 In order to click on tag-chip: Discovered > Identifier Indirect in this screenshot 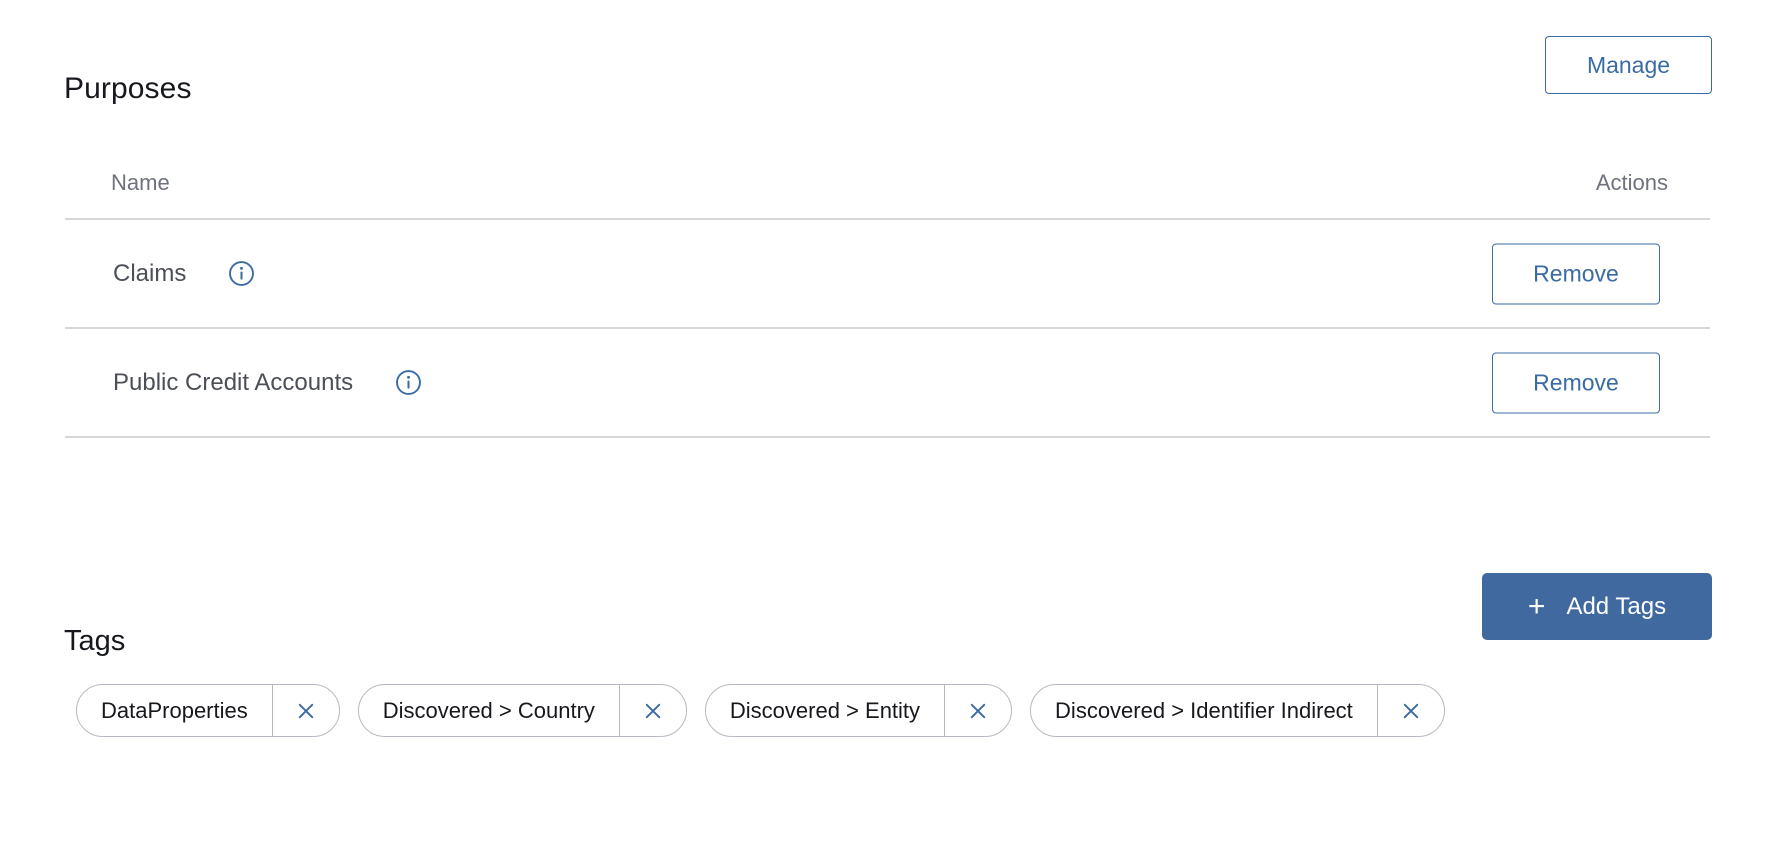, I will do `click(1237, 710)`.